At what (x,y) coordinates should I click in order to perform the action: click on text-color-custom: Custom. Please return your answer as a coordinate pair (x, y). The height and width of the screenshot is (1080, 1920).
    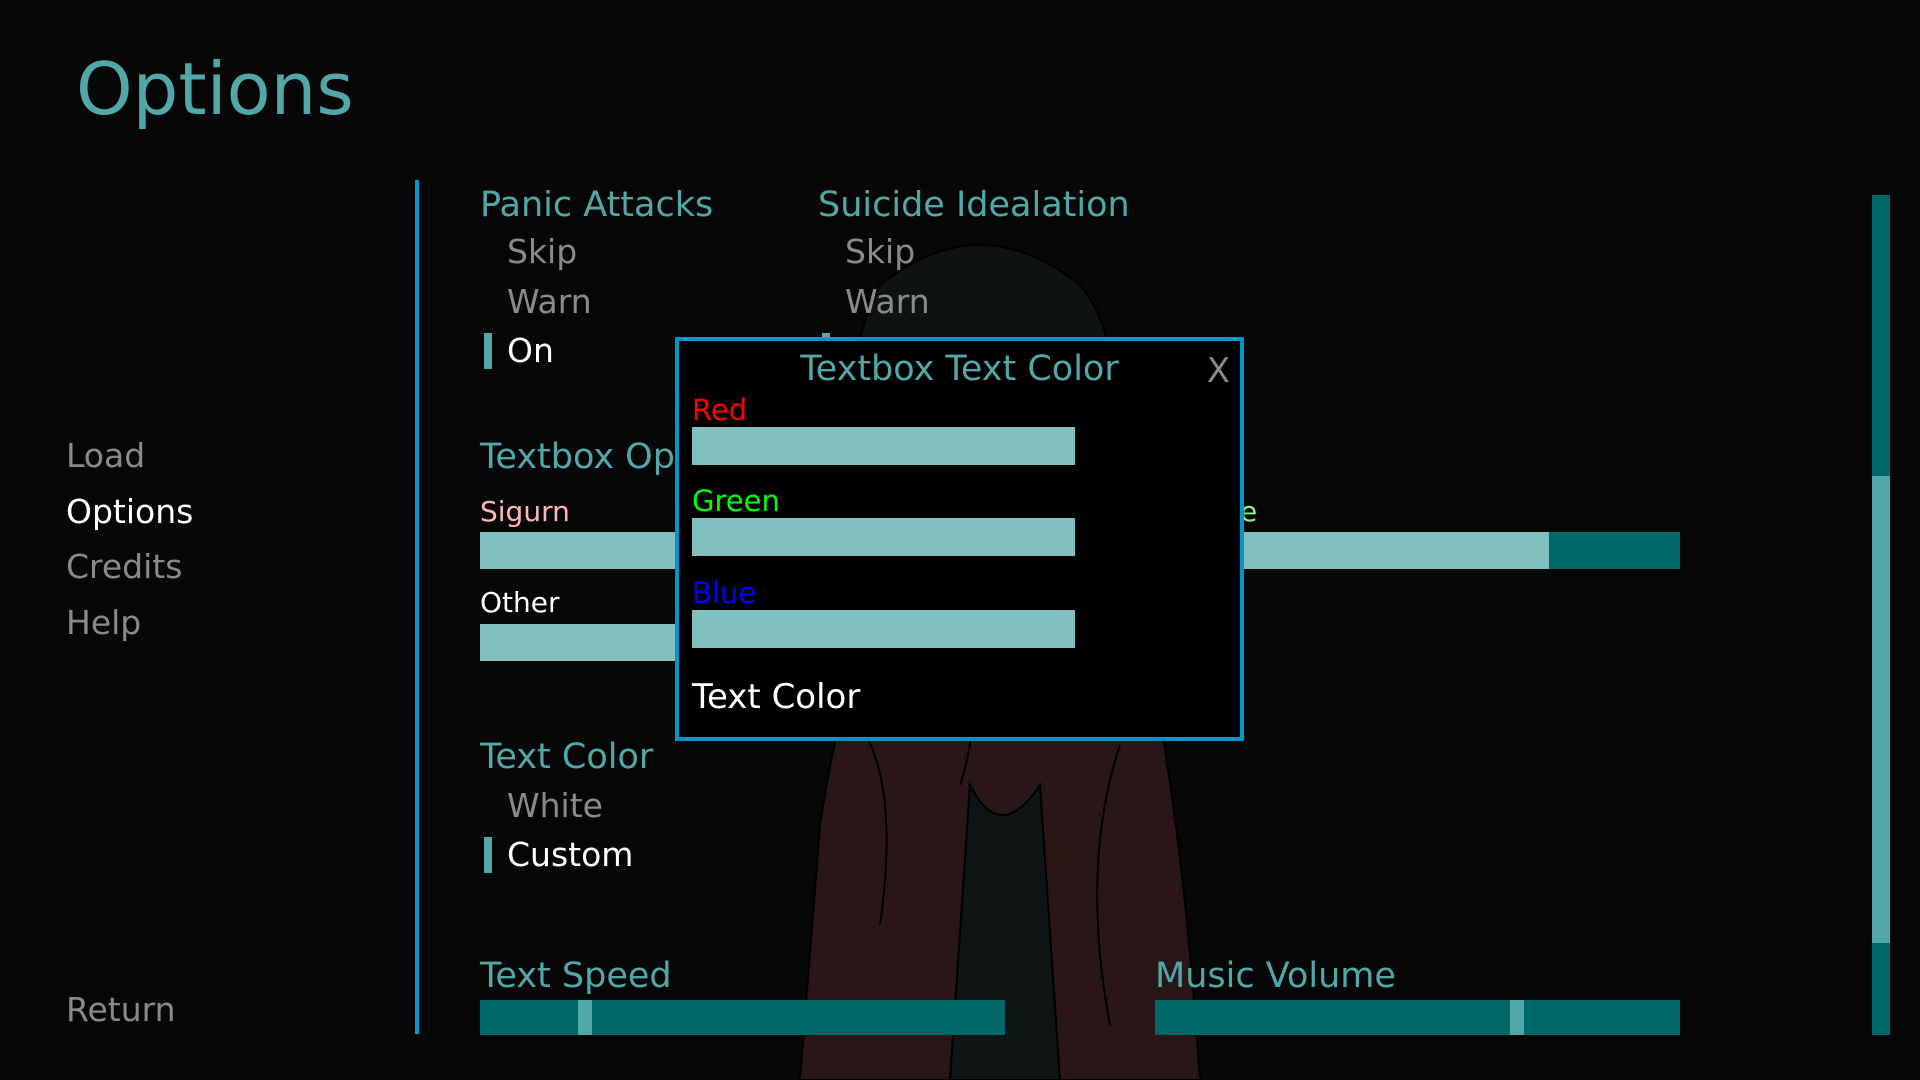
    Looking at the image, I should click on (570, 855).